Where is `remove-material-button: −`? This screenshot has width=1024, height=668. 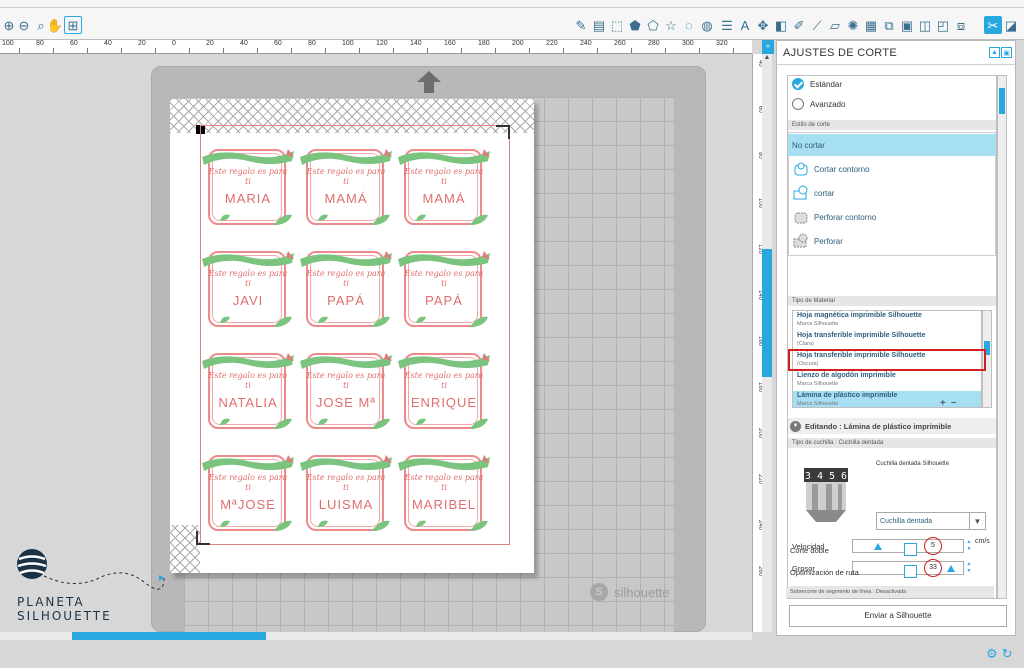 remove-material-button: − is located at coordinates (956, 403).